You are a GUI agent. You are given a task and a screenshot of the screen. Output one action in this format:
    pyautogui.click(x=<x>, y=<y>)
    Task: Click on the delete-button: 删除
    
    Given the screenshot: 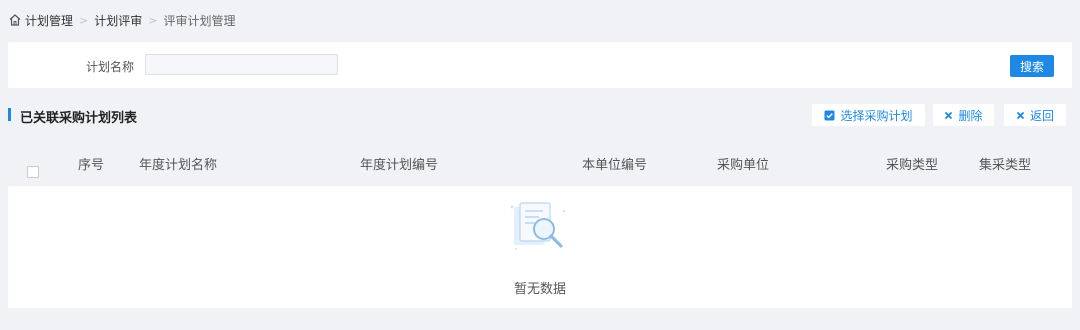 What is the action you would take?
    pyautogui.click(x=963, y=115)
    